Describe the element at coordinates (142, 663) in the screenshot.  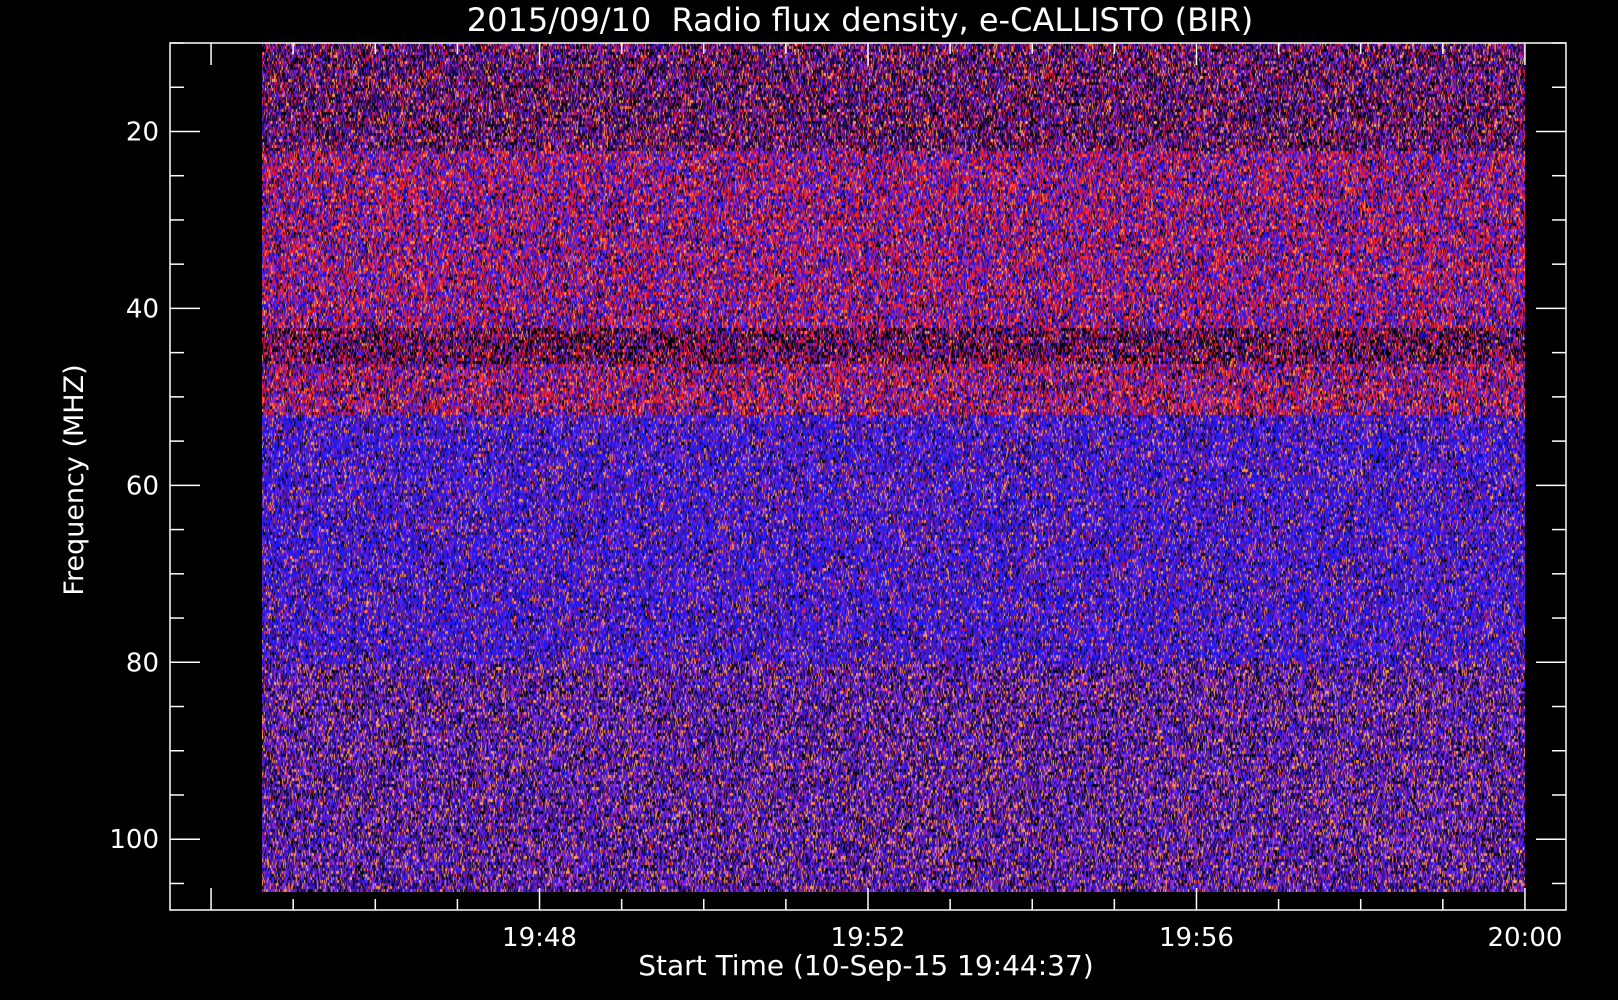
I see `y-tick-label: 80` at that location.